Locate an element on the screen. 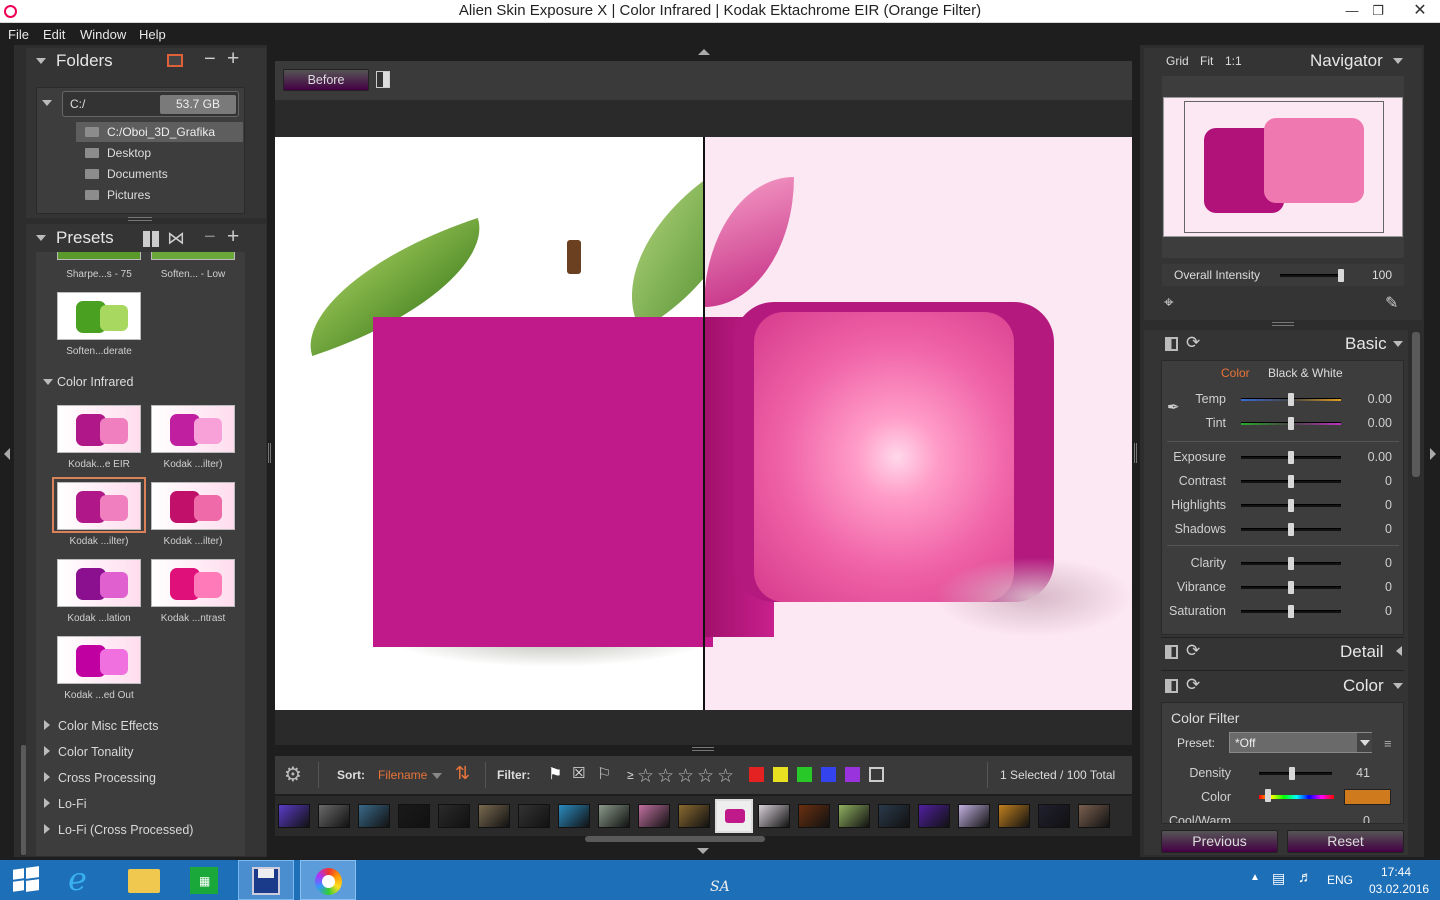 This screenshot has height=900, width=1440. filmstrip-selected-thumb is located at coordinates (734, 816).